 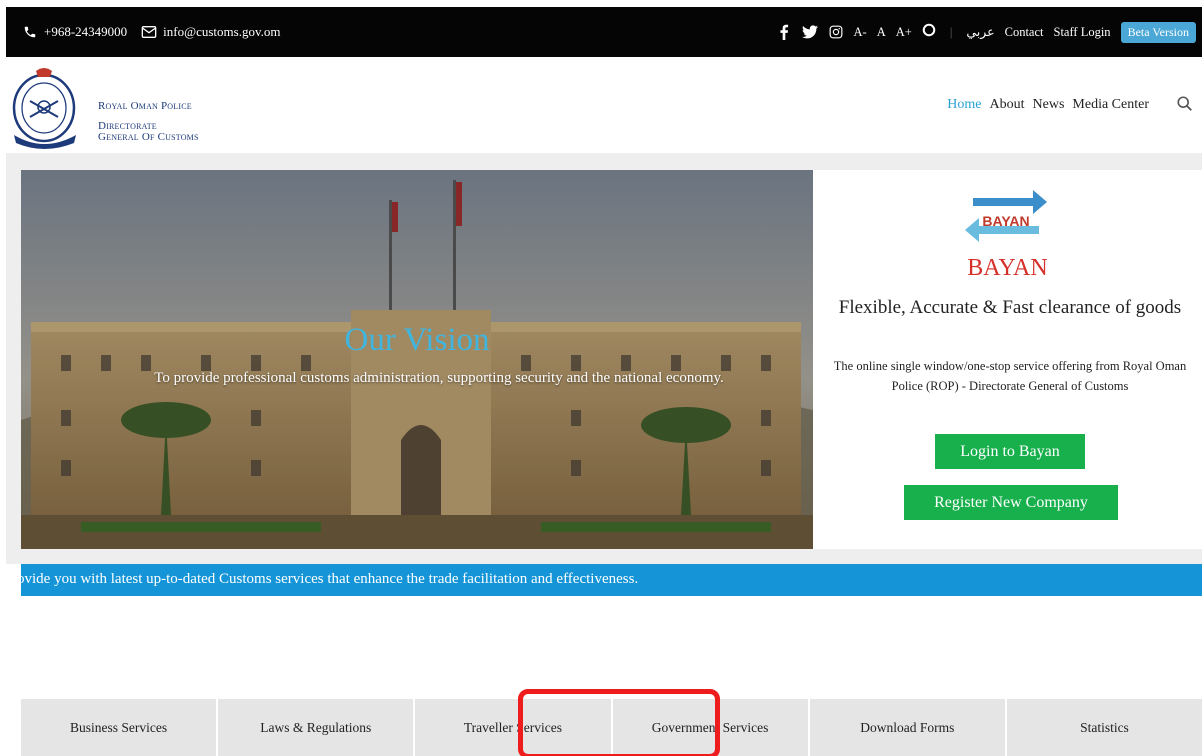 What do you see at coordinates (148, 137) in the screenshot?
I see `brand-line-customs: General Of Customs` at bounding box center [148, 137].